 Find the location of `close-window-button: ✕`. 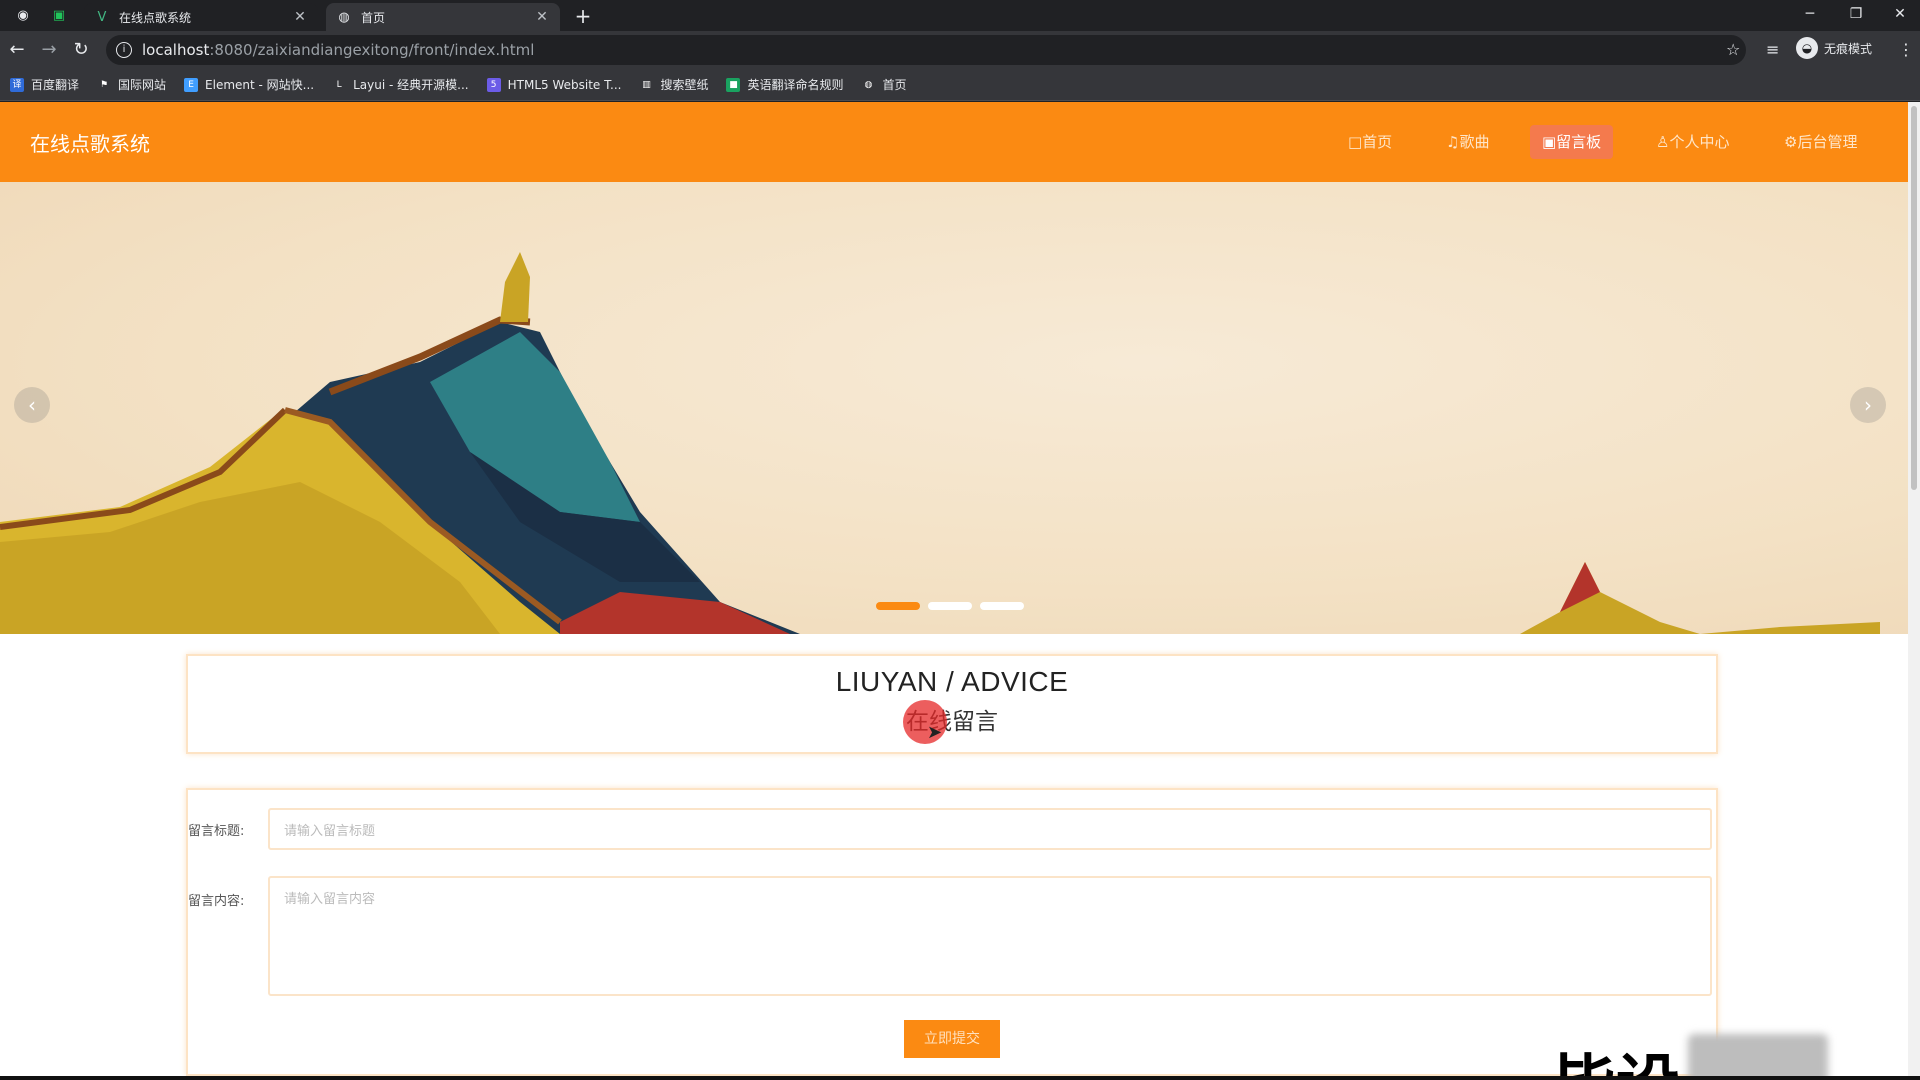

close-window-button: ✕ is located at coordinates (1900, 14).